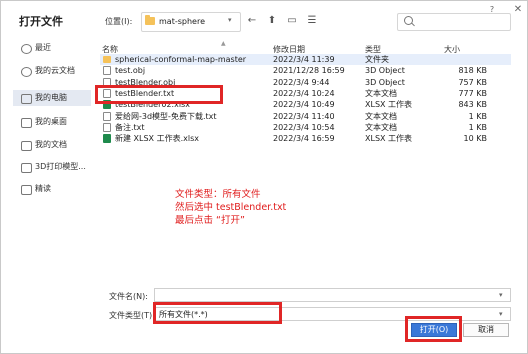 The width and height of the screenshot is (528, 354). Describe the element at coordinates (132, 315) in the screenshot. I see `filetype-label: 文件类型(T):` at that location.